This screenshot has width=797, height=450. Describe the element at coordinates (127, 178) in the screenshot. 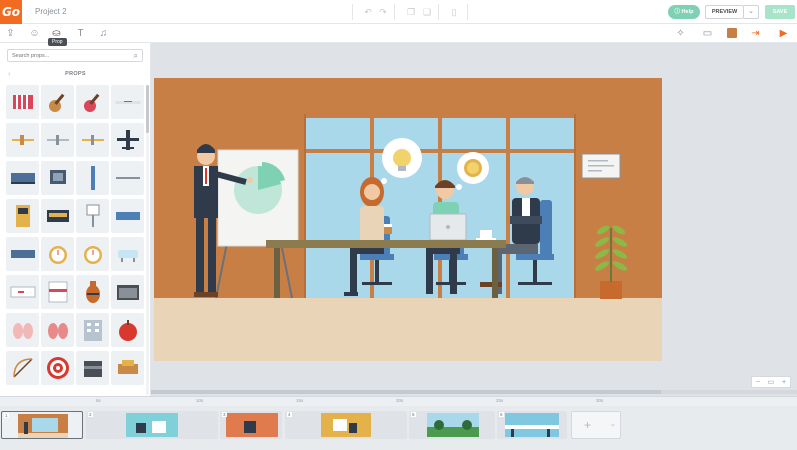

I see `prop-item-bench` at that location.